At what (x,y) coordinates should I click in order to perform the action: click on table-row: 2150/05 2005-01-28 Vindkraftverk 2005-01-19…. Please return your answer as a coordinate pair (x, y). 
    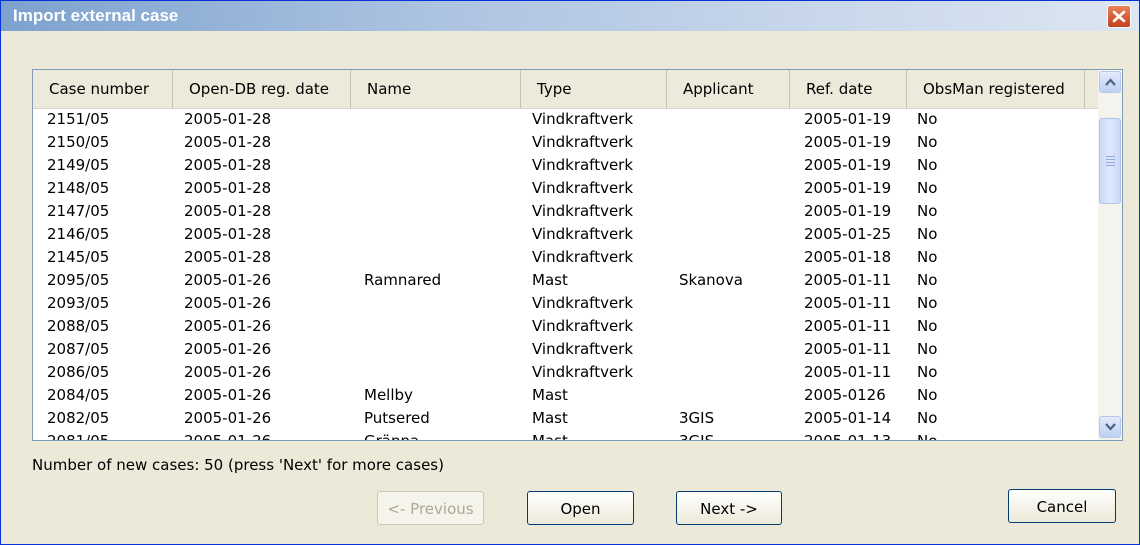
    Looking at the image, I should click on (565, 142).